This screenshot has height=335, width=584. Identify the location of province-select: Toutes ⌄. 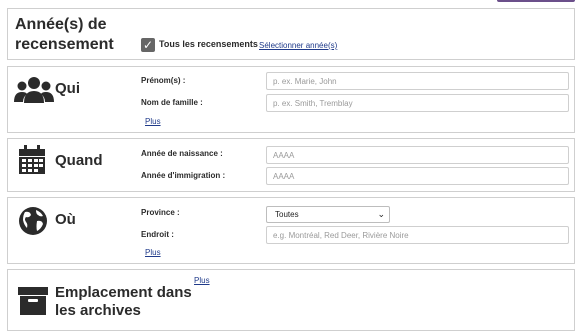
(328, 214).